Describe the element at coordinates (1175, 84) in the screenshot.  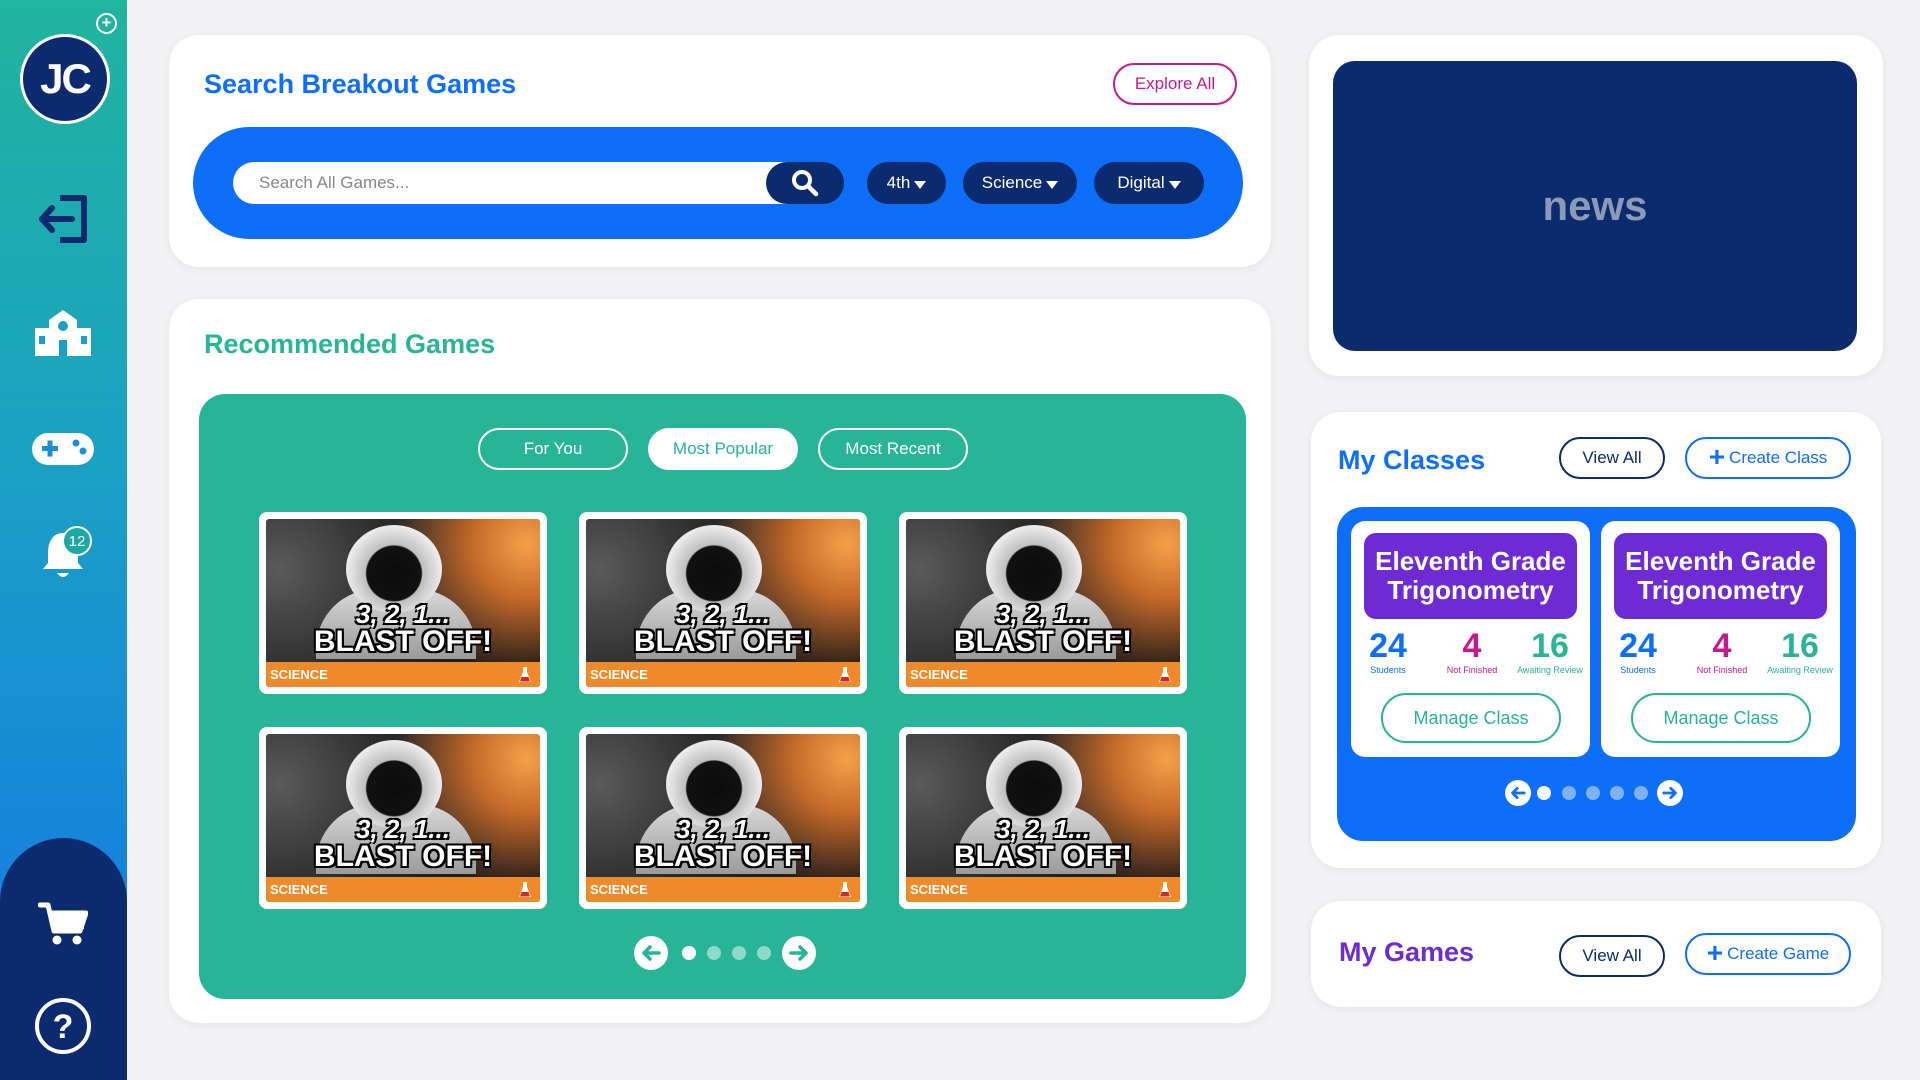
I see `explore-all-button: Explore All` at that location.